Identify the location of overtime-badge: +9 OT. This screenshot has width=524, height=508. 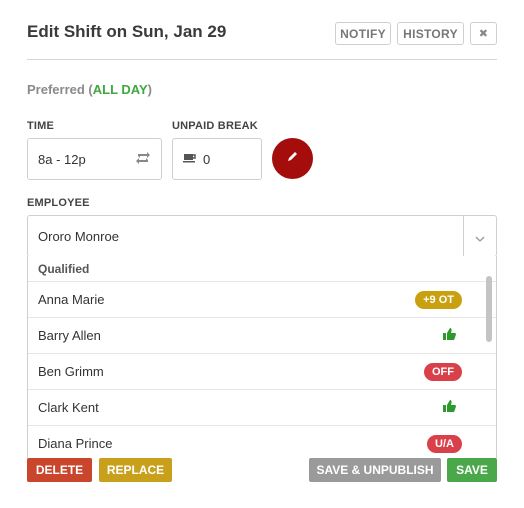
(438, 299).